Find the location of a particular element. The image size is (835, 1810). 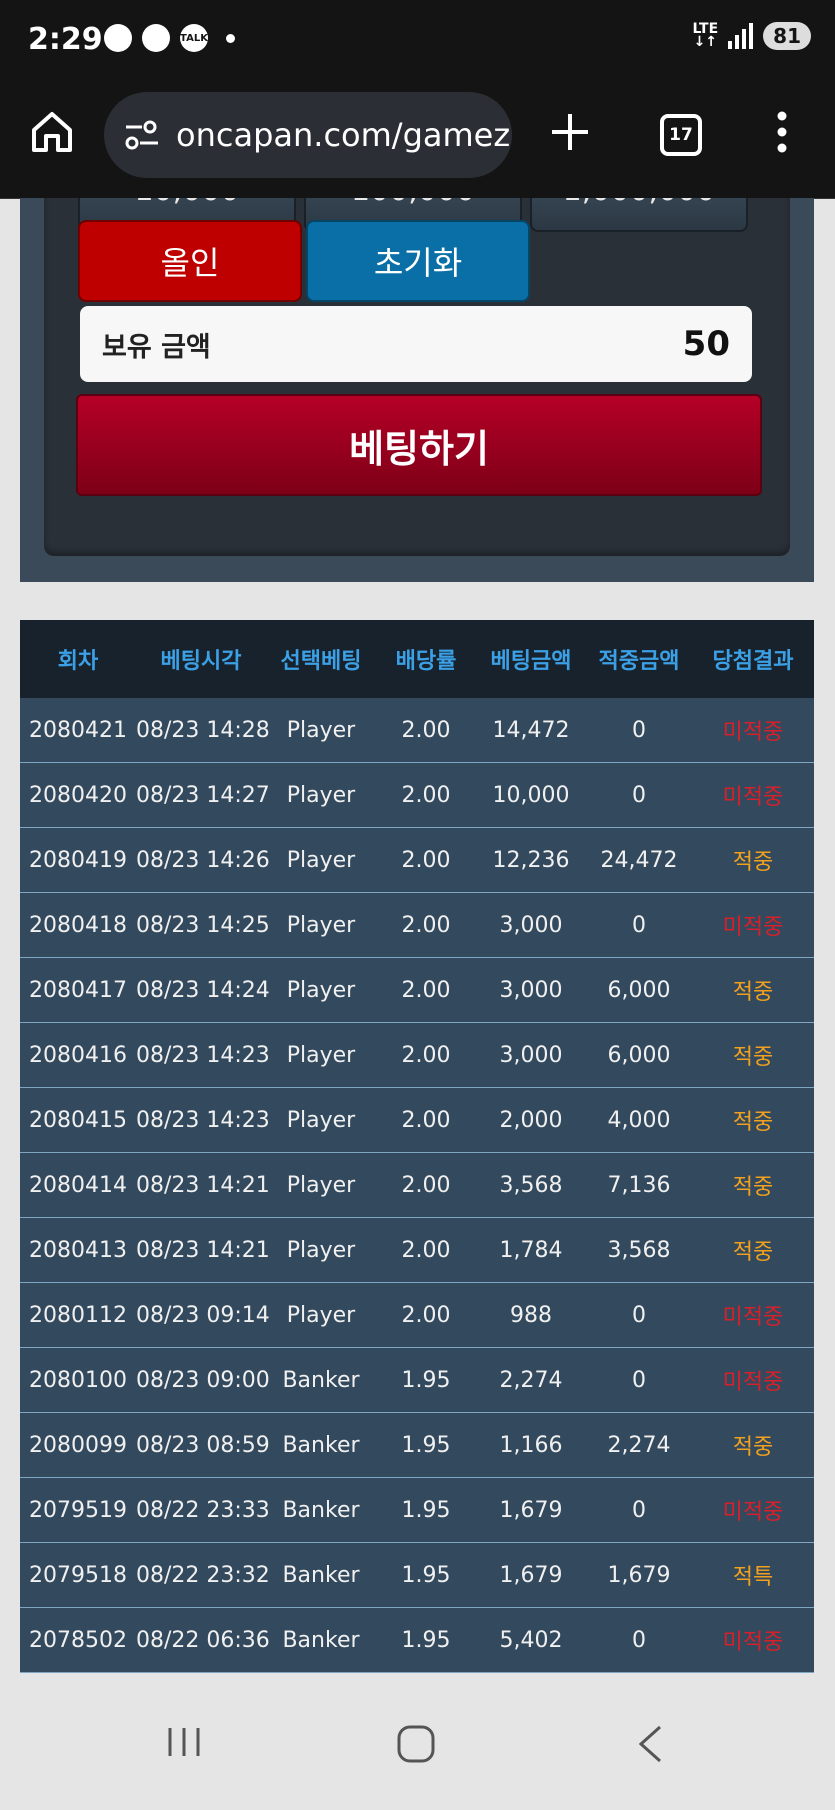

table-row: 2080415 08/23 14:23 Player 2.00 2,000 4,000 적중 is located at coordinates (417, 1120).